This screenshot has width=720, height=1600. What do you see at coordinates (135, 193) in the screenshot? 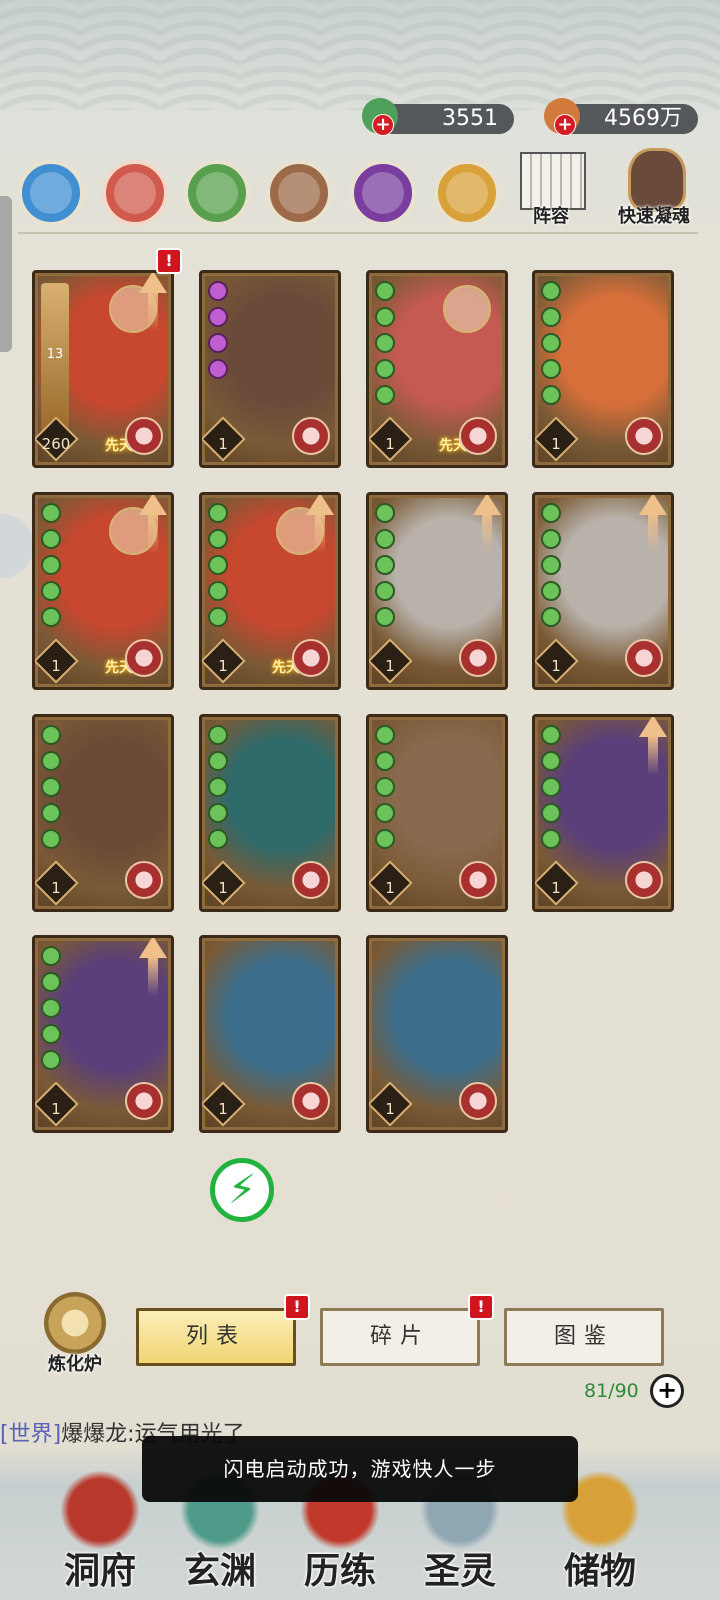
I see `fire-element-icon` at bounding box center [135, 193].